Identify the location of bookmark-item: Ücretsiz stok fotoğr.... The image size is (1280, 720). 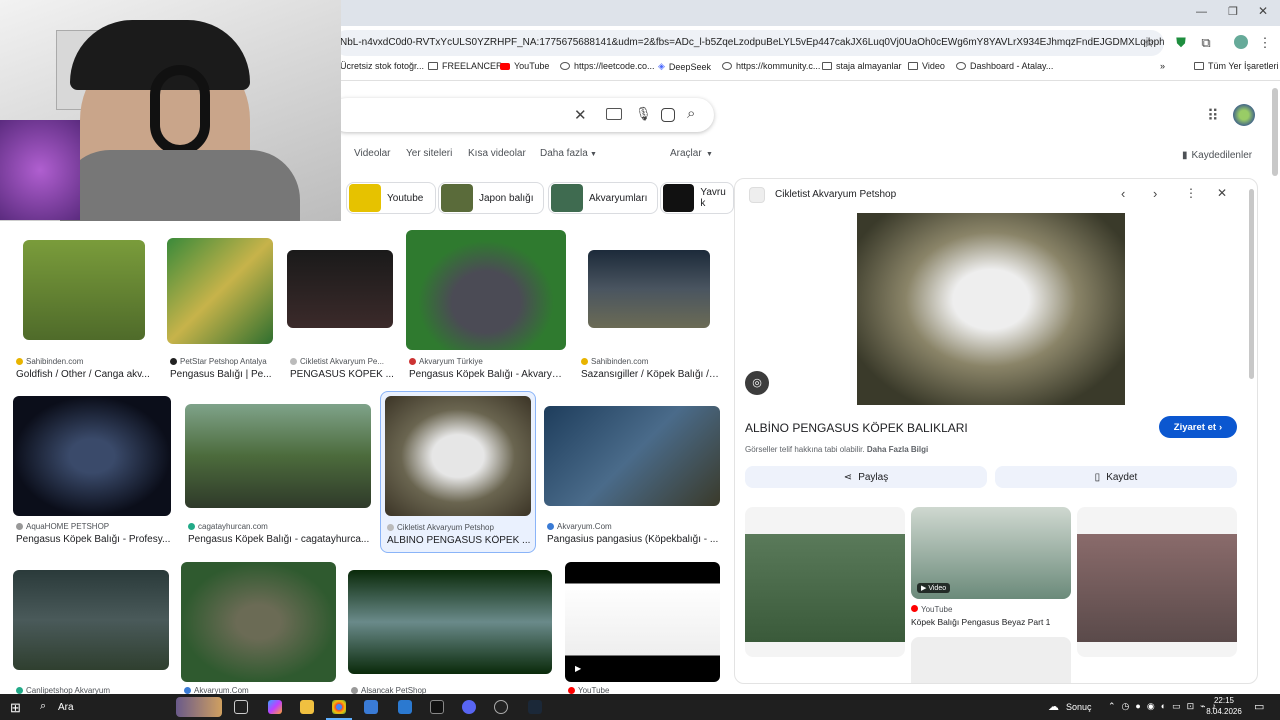
(382, 66).